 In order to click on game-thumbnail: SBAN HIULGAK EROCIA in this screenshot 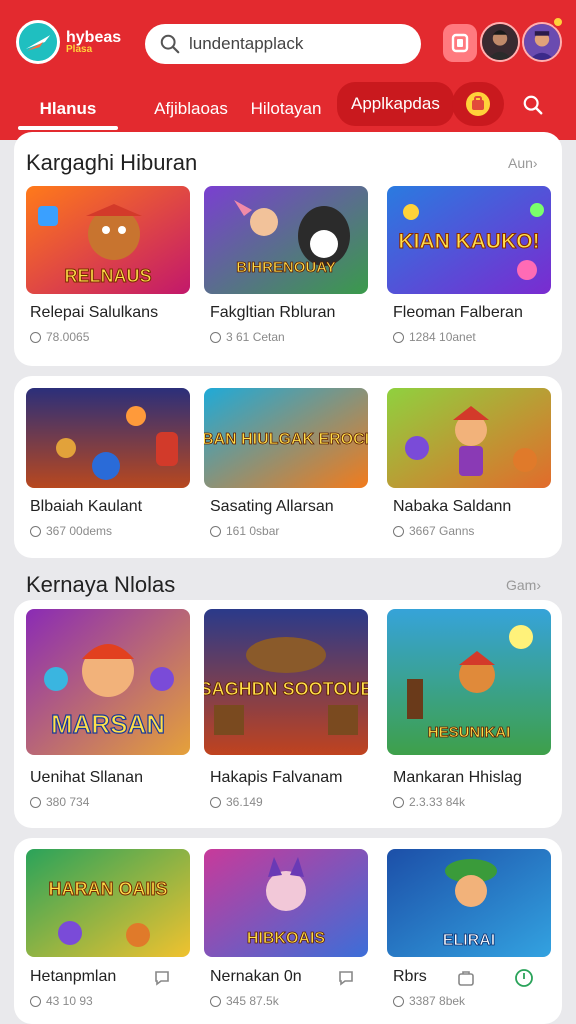, I will do `click(286, 438)`.